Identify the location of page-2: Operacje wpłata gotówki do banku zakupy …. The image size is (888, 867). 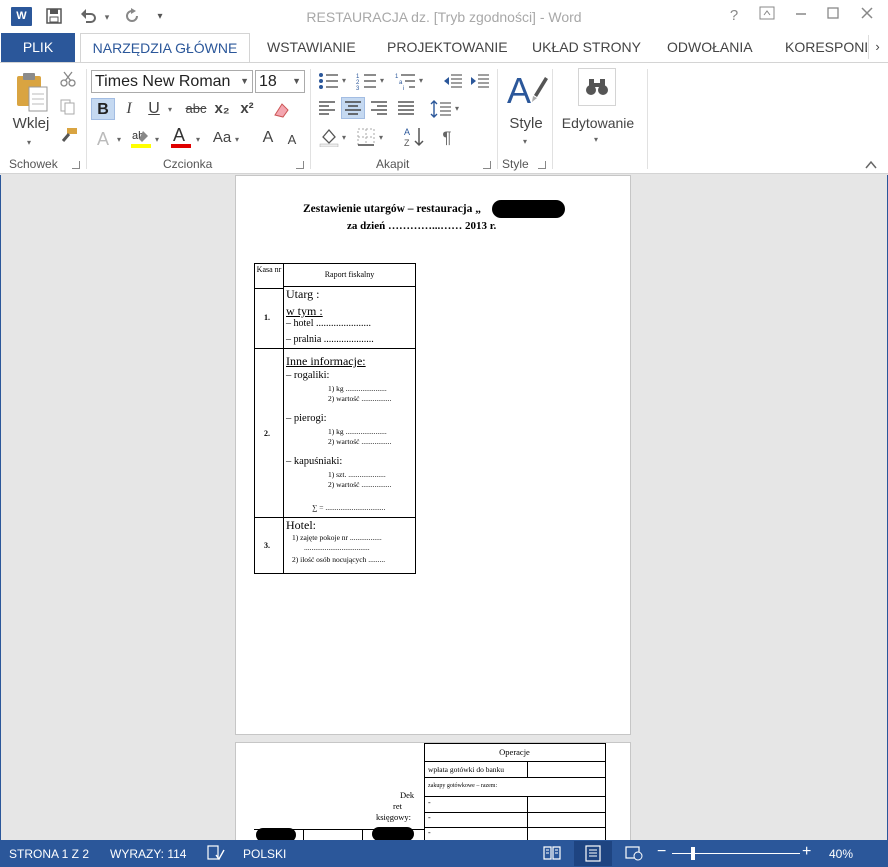
(433, 797).